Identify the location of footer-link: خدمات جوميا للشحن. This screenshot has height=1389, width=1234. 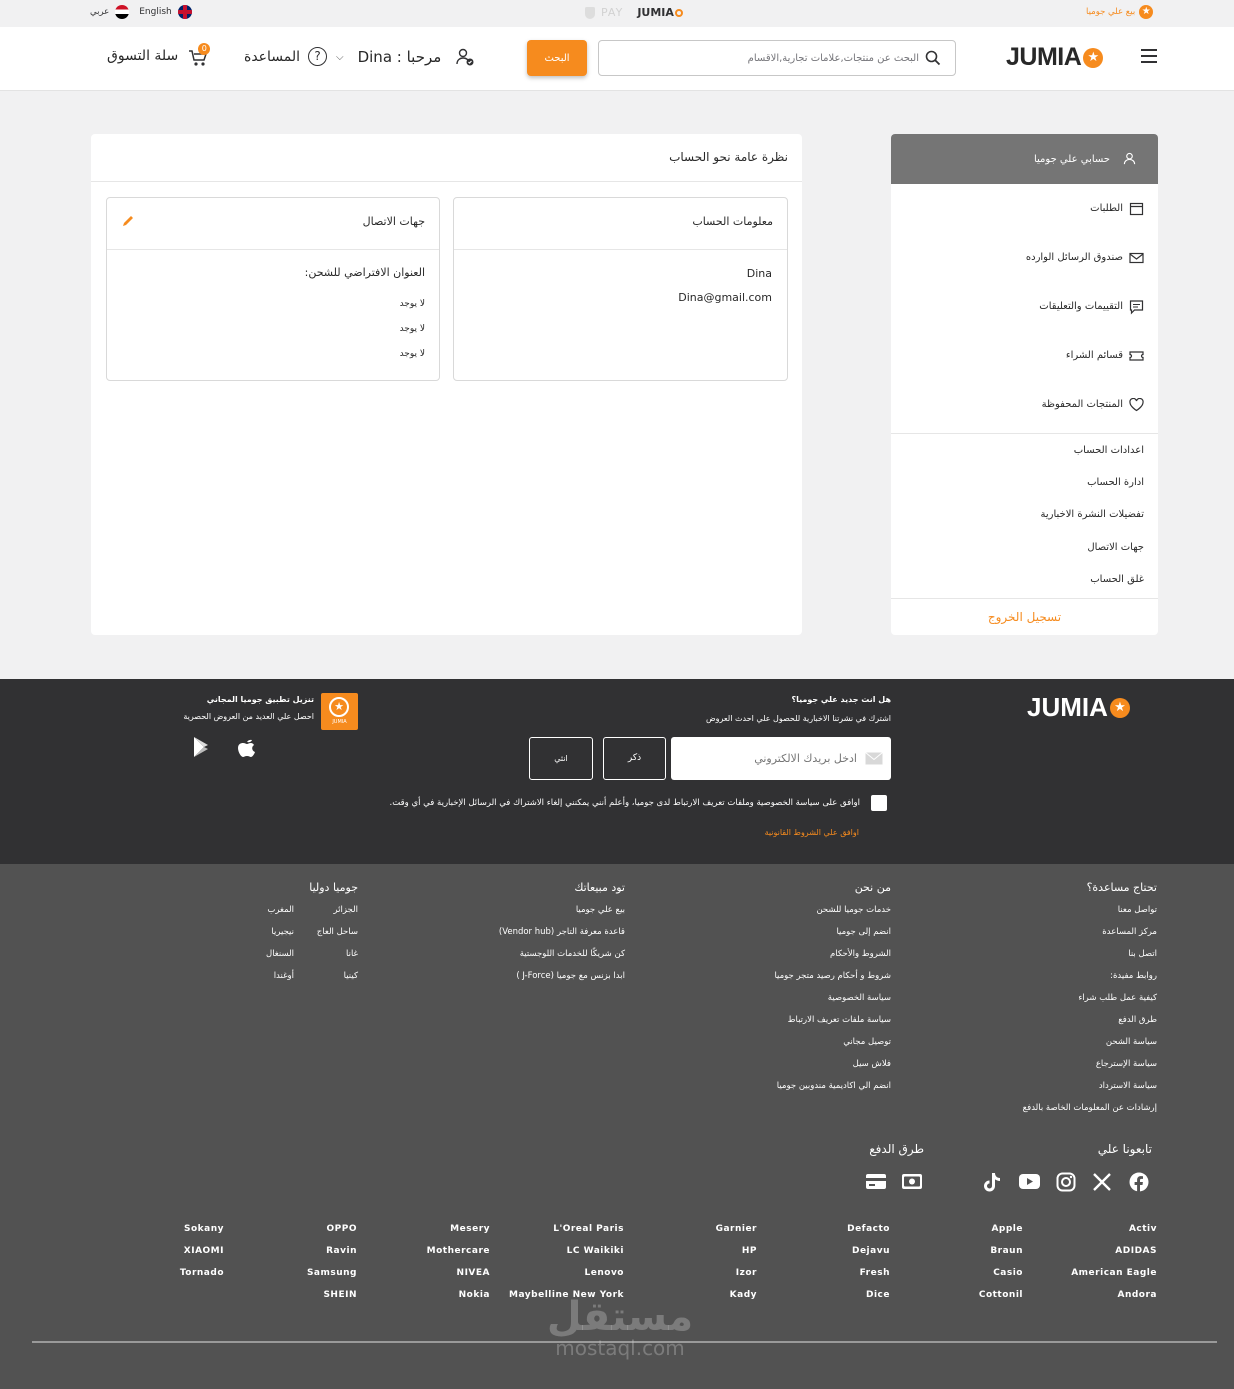
(853, 910).